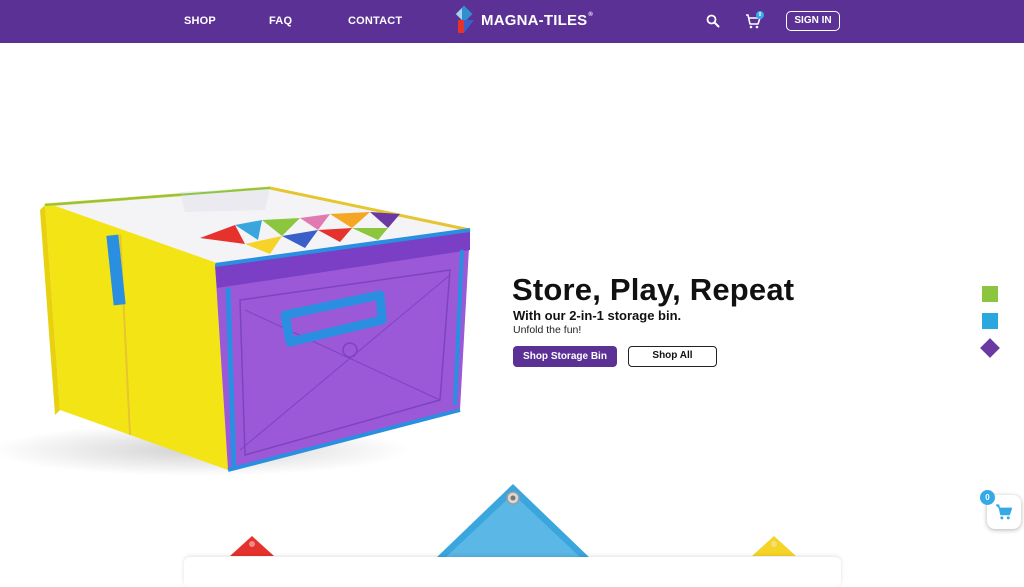 This screenshot has width=1024, height=587. What do you see at coordinates (990, 348) in the screenshot?
I see `slide-swatch-purple` at bounding box center [990, 348].